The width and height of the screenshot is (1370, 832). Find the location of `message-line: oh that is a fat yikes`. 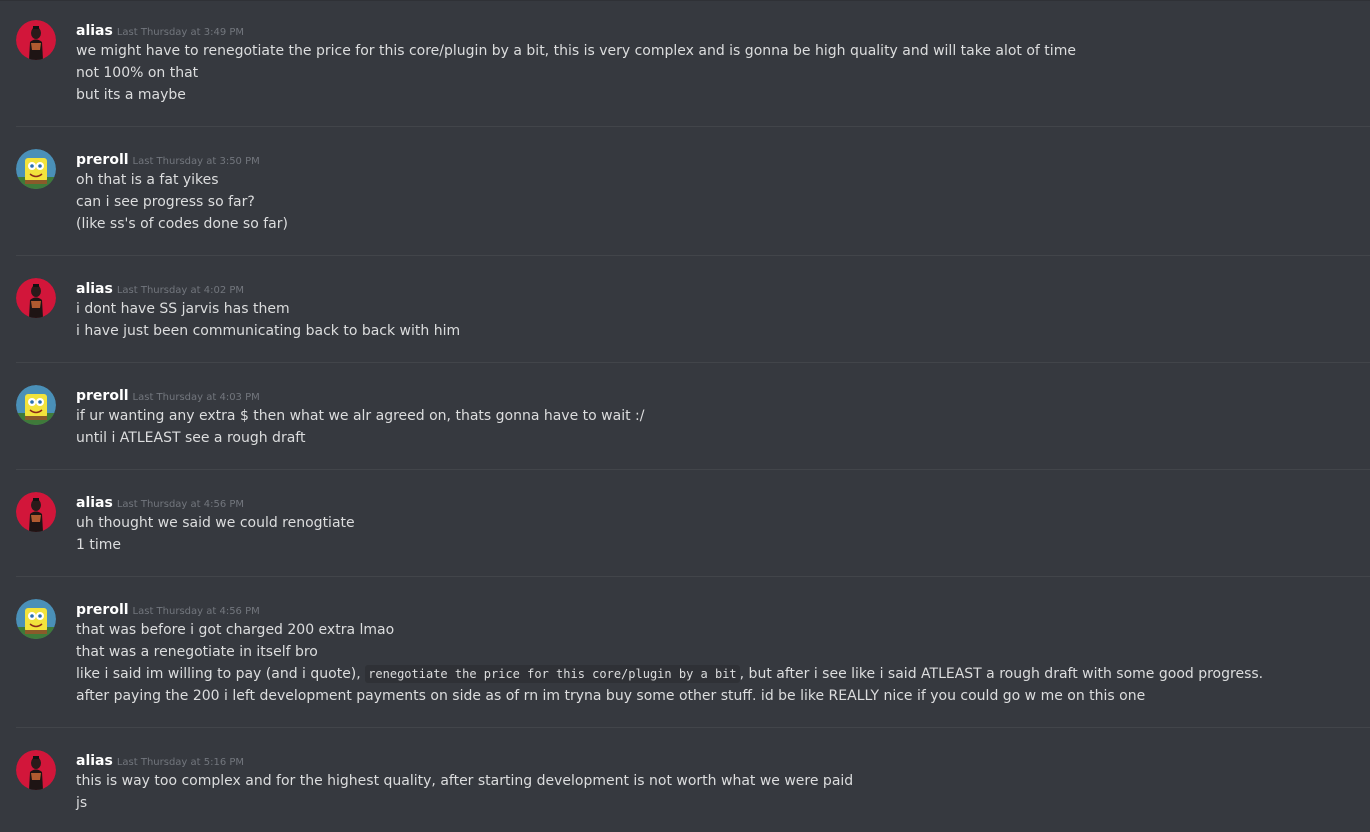

message-line: oh that is a fat yikes is located at coordinates (147, 180).